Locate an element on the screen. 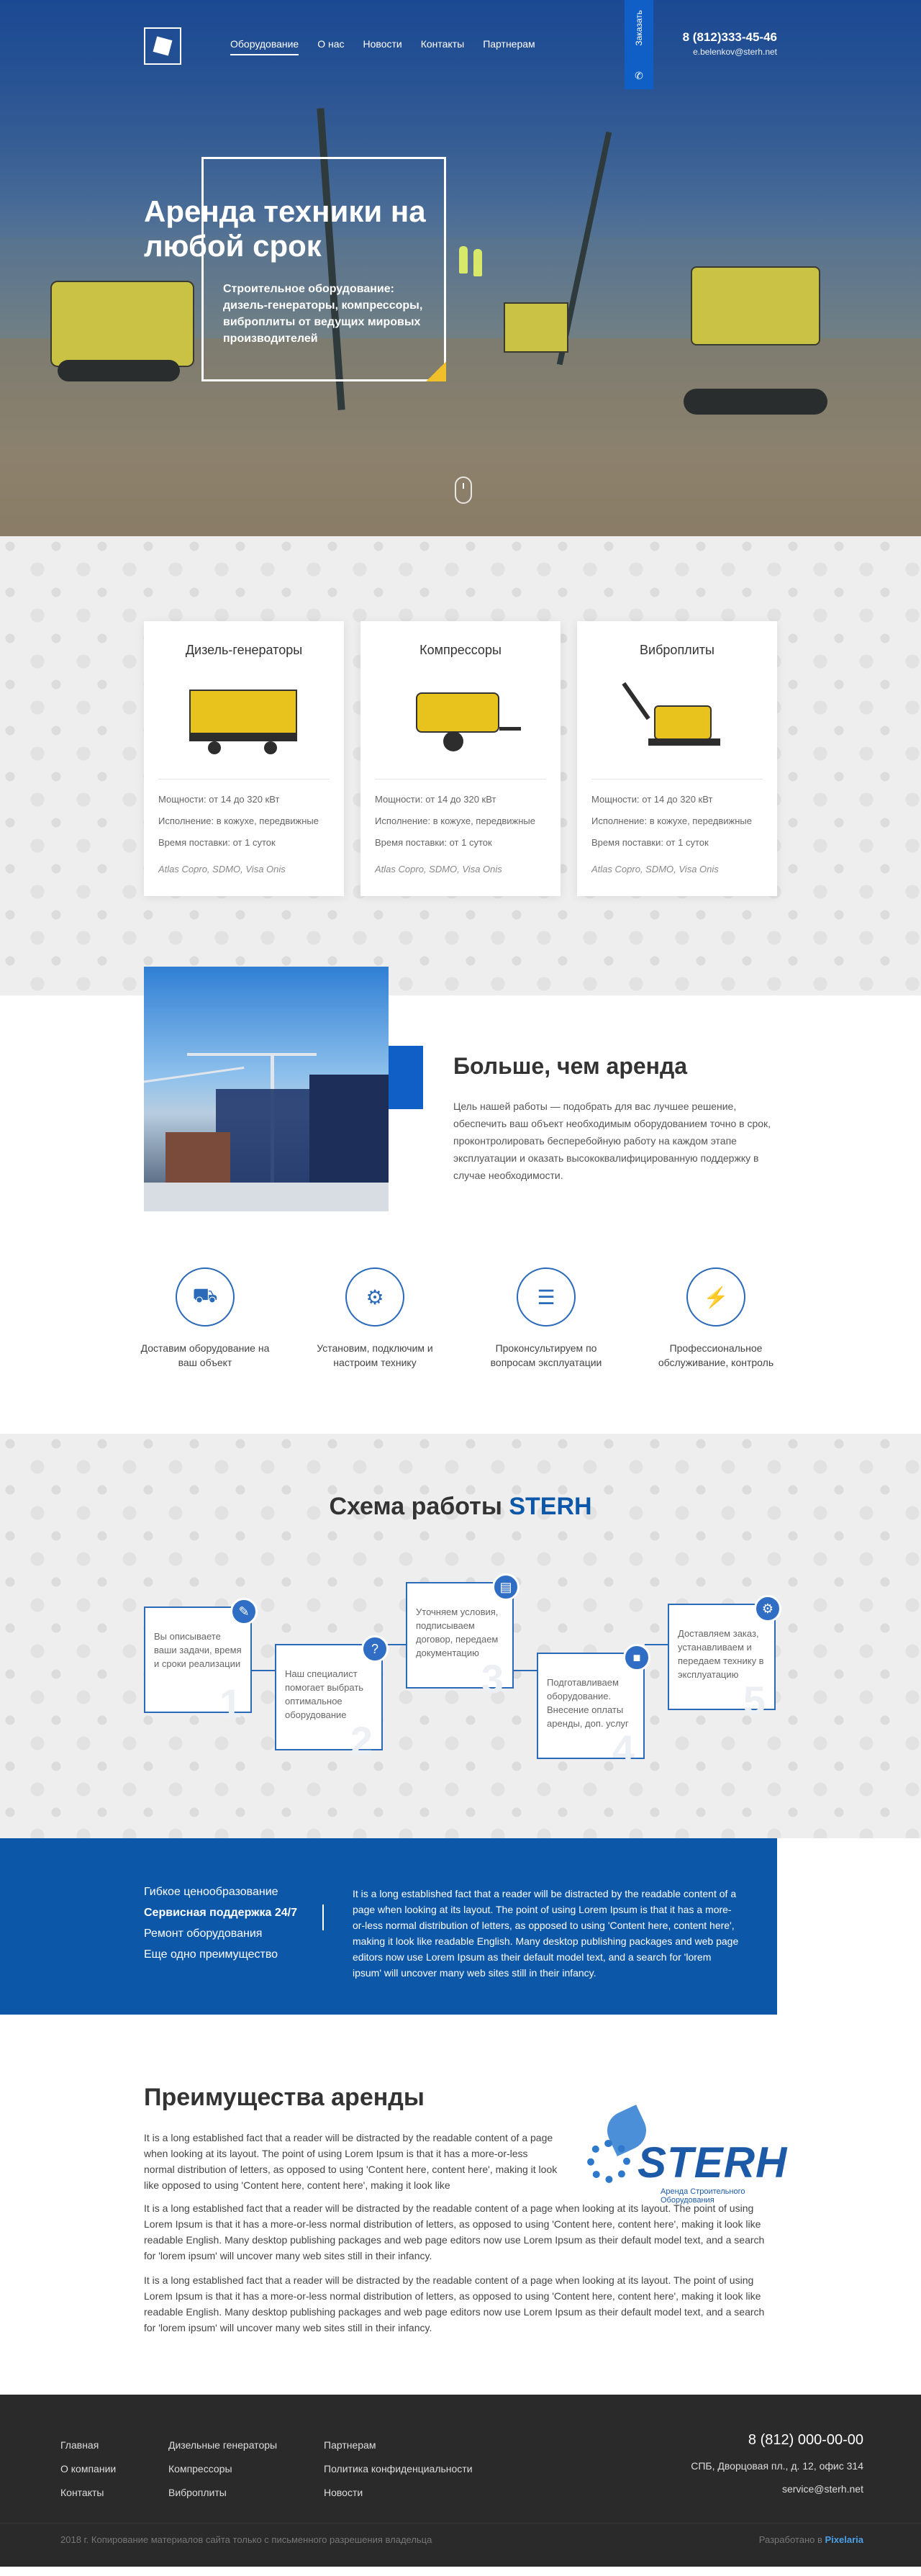  step-number: 2 is located at coordinates (361, 1740).